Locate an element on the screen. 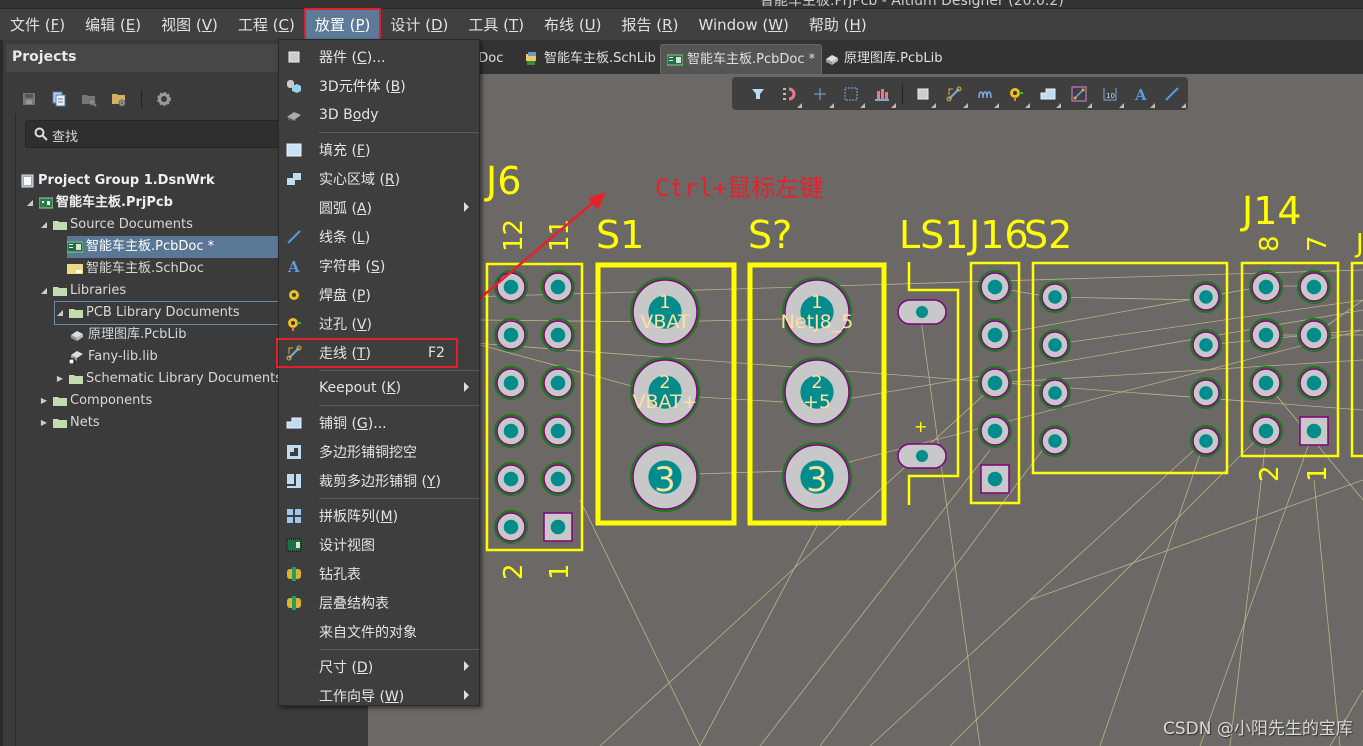 This screenshot has height=746, width=1363. place-menu-item: 设计视图 is located at coordinates (379, 544).